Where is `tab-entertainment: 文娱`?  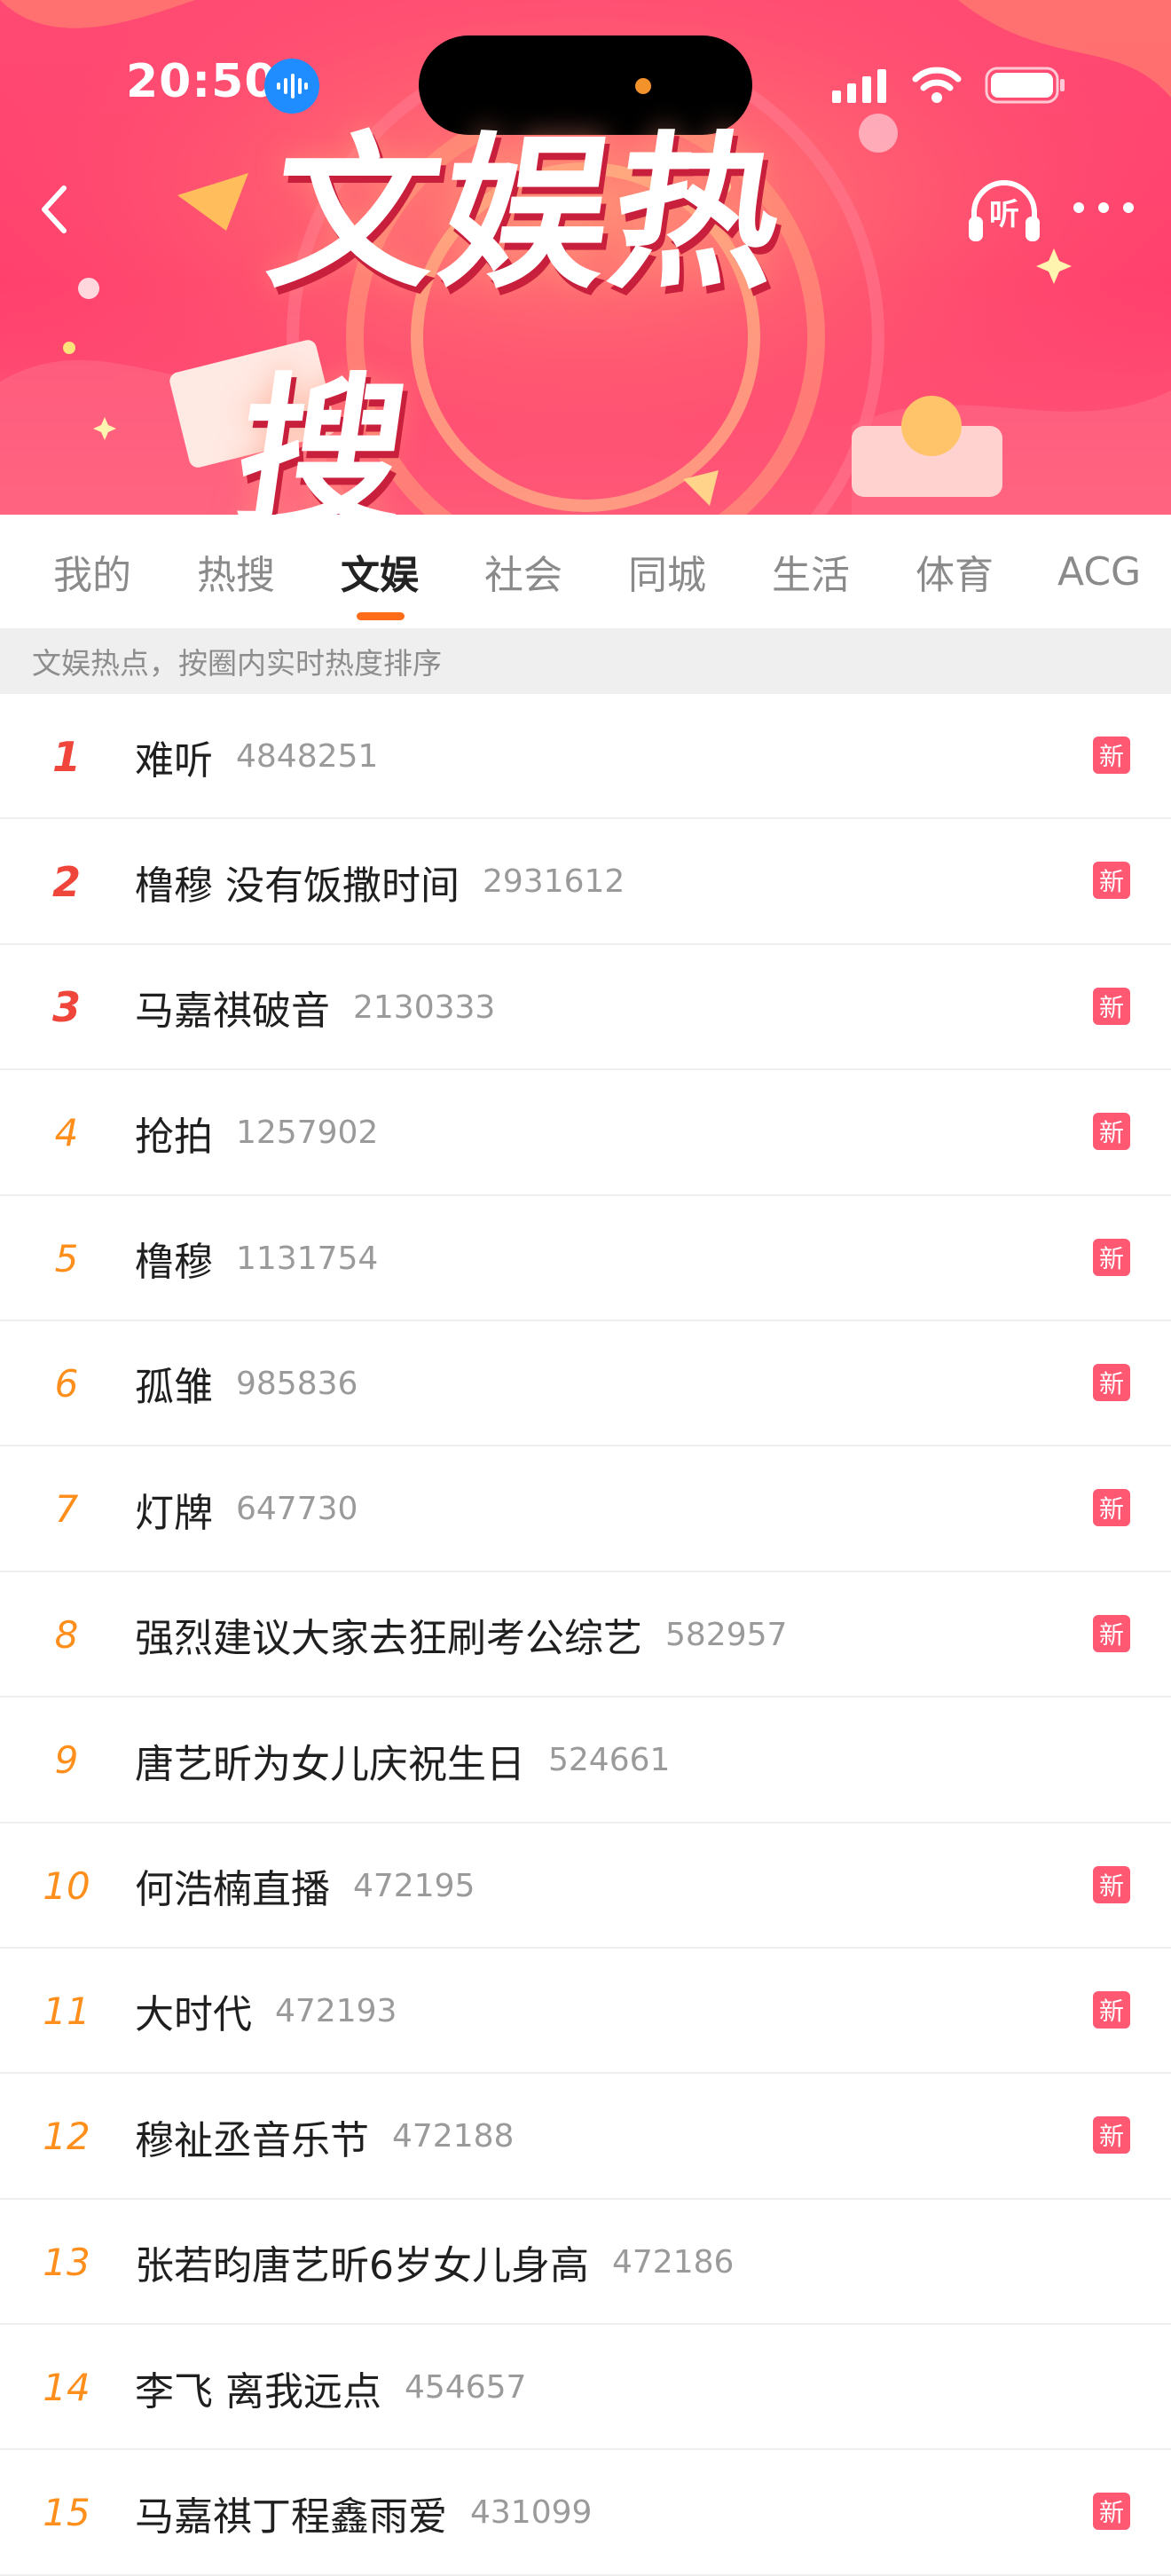 tab-entertainment: 文娱 is located at coordinates (380, 571).